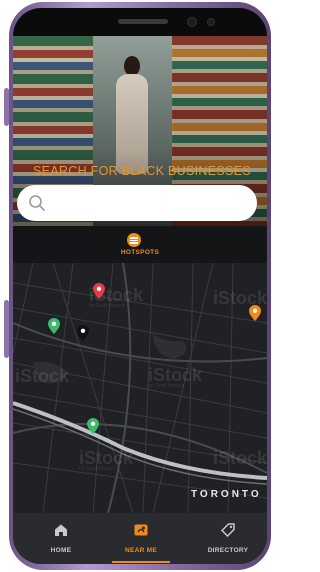 This screenshot has height=572, width=320. Describe the element at coordinates (61, 538) in the screenshot. I see `tab-home: HOME` at that location.